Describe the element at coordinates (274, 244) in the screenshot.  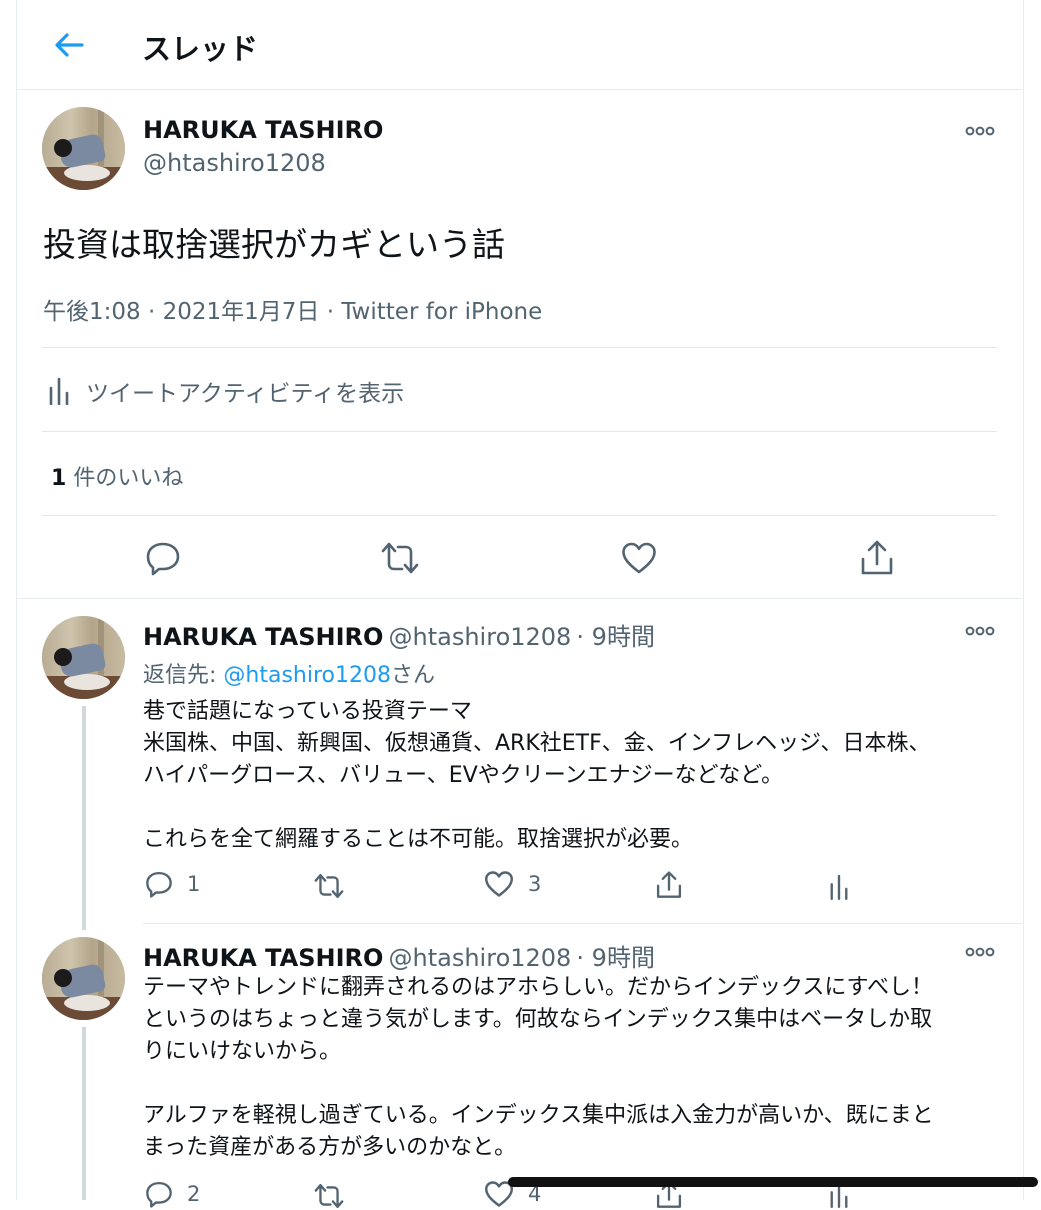
I see `tweet-text: 投資は取捨選択がカギという話` at that location.